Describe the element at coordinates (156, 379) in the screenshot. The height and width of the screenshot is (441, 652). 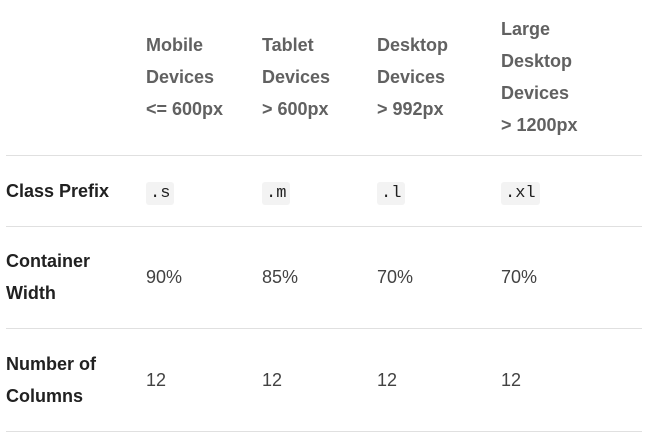
I see `cell-columns-mobile: 12` at that location.